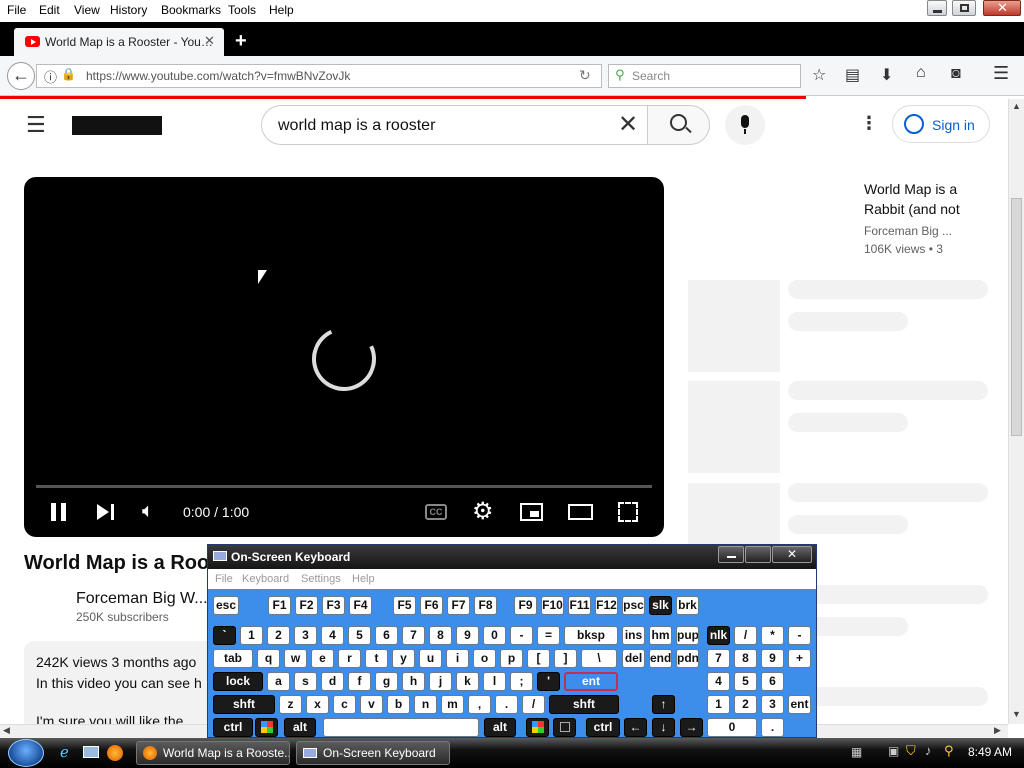  I want to click on key-h: h, so click(413, 681).